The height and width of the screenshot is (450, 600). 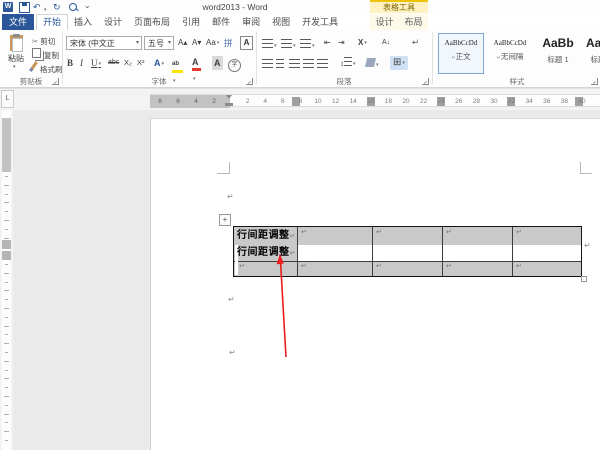 What do you see at coordinates (159, 43) in the screenshot?
I see `font-size-combo: 五号` at bounding box center [159, 43].